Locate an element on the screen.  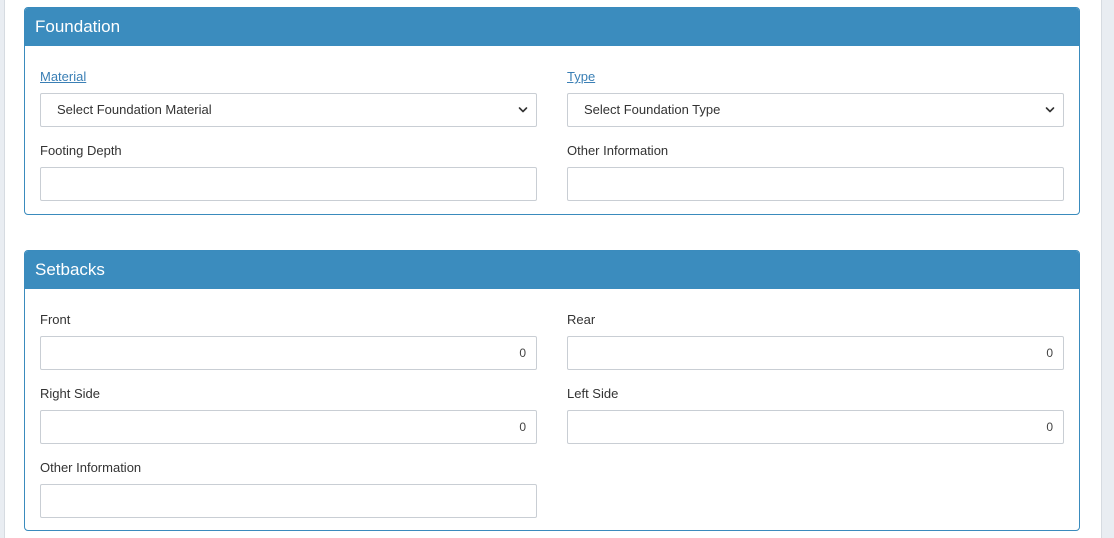
rear-field: Rear is located at coordinates (815, 340).